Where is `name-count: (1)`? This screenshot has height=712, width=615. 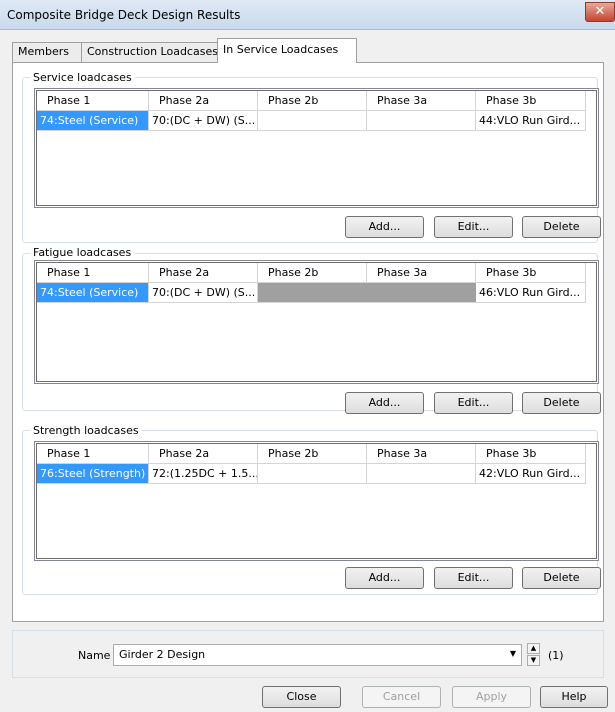
name-count: (1) is located at coordinates (556, 655).